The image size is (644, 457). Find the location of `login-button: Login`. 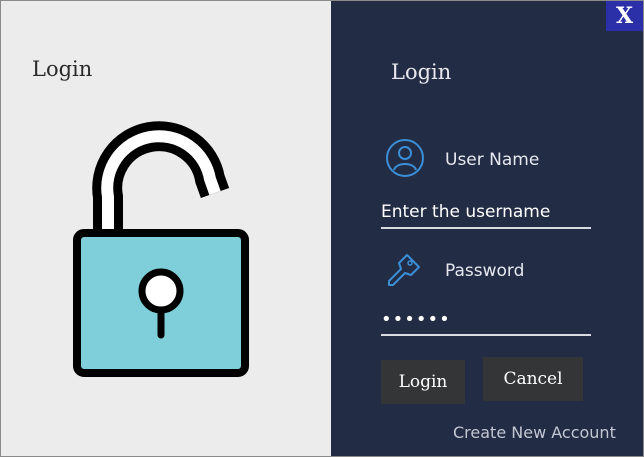

login-button: Login is located at coordinates (423, 382).